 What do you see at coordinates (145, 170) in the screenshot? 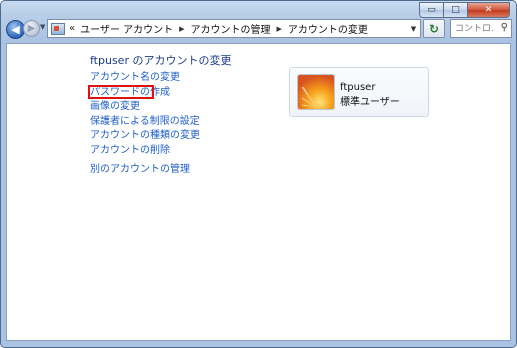
I see `task-link-manage-other-account: 別のアカウントの管理` at bounding box center [145, 170].